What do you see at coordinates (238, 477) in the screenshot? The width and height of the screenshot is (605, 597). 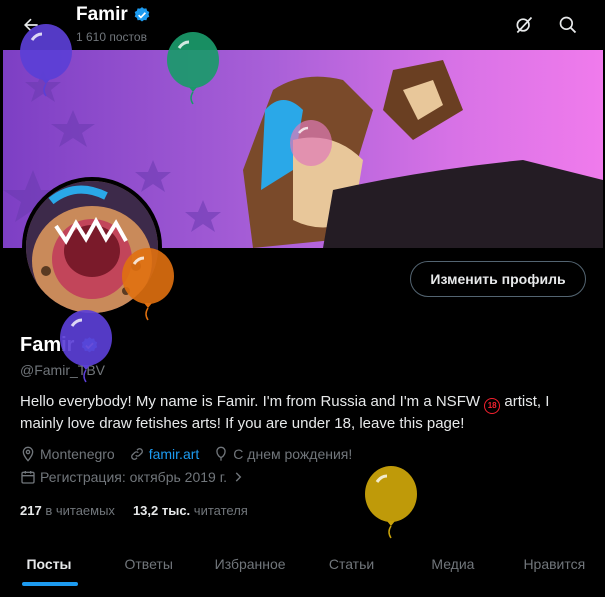 I see `chevron-right-icon` at bounding box center [238, 477].